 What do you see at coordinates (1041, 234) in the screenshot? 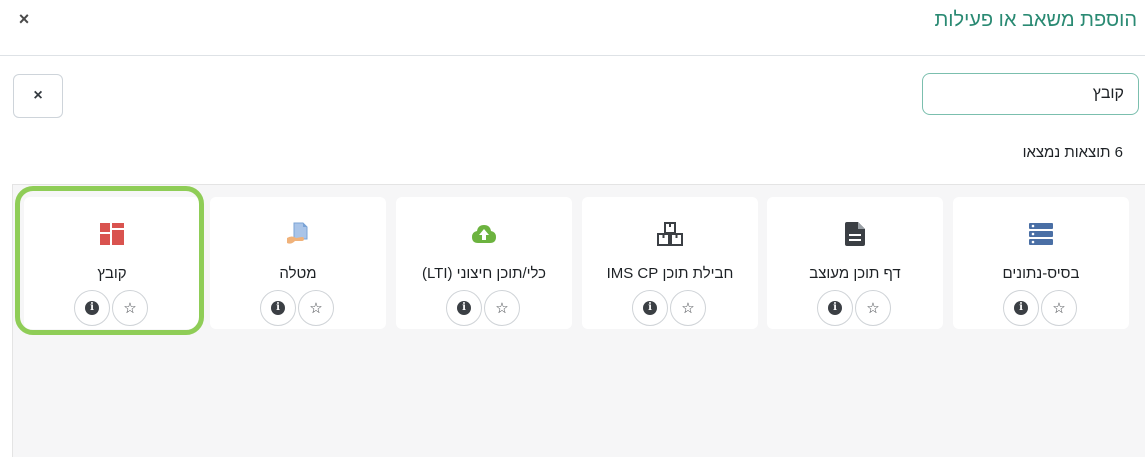
I see `database-list-icon` at bounding box center [1041, 234].